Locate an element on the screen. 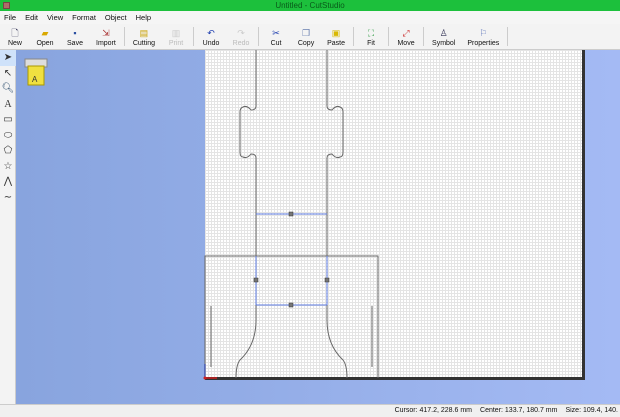 Image resolution: width=620 pixels, height=417 pixels. base-outline is located at coordinates (291, 316).